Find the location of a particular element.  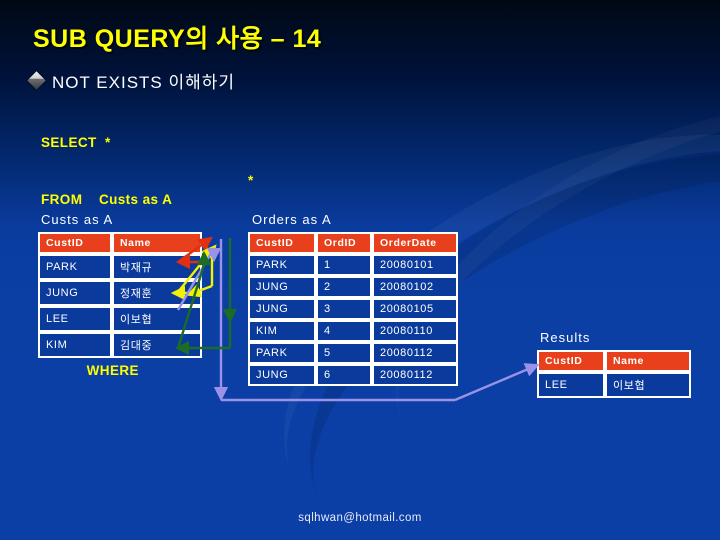

bullet-item: NOT EXISTS 이해하기 is located at coordinates (131, 80).